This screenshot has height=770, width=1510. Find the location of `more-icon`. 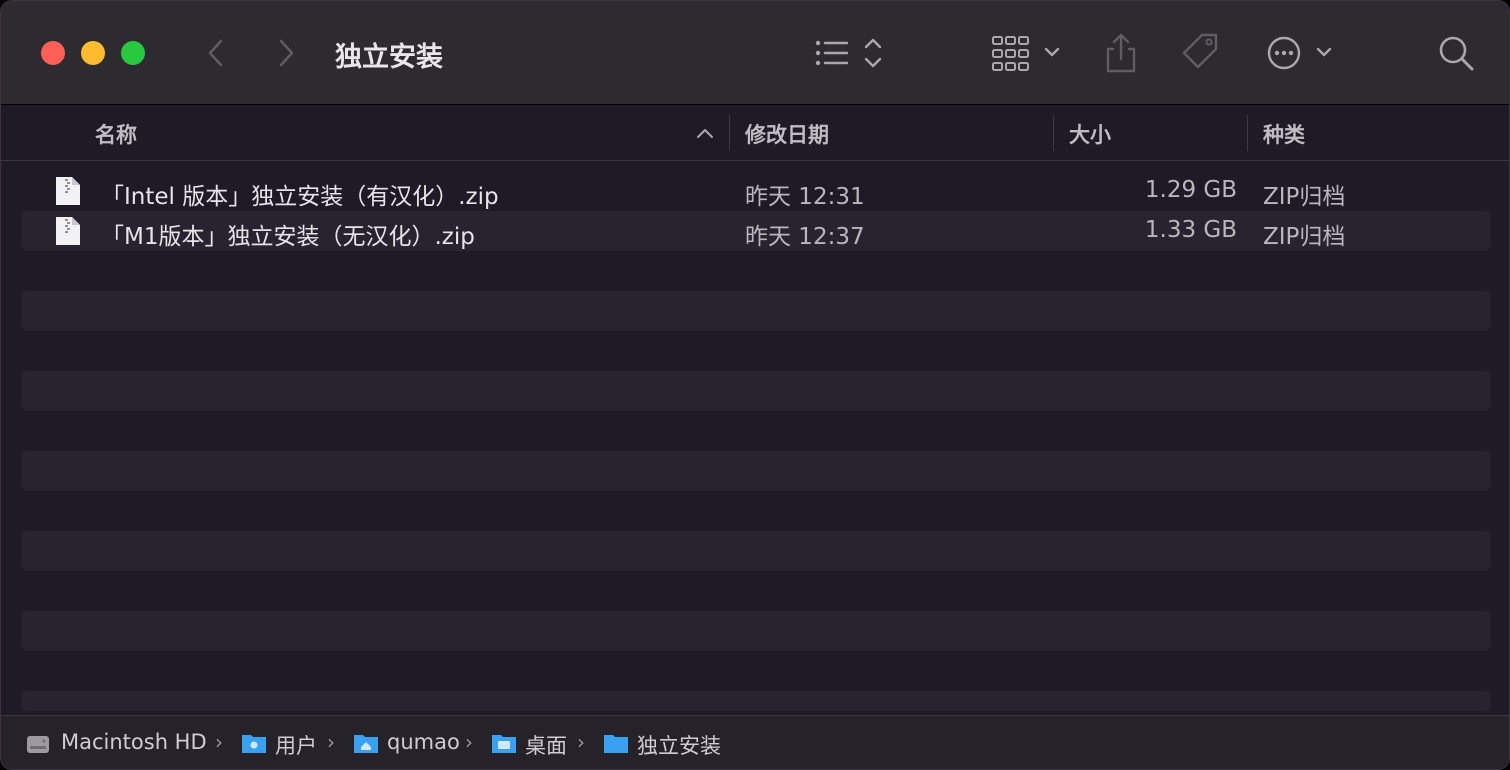

more-icon is located at coordinates (1303, 53).